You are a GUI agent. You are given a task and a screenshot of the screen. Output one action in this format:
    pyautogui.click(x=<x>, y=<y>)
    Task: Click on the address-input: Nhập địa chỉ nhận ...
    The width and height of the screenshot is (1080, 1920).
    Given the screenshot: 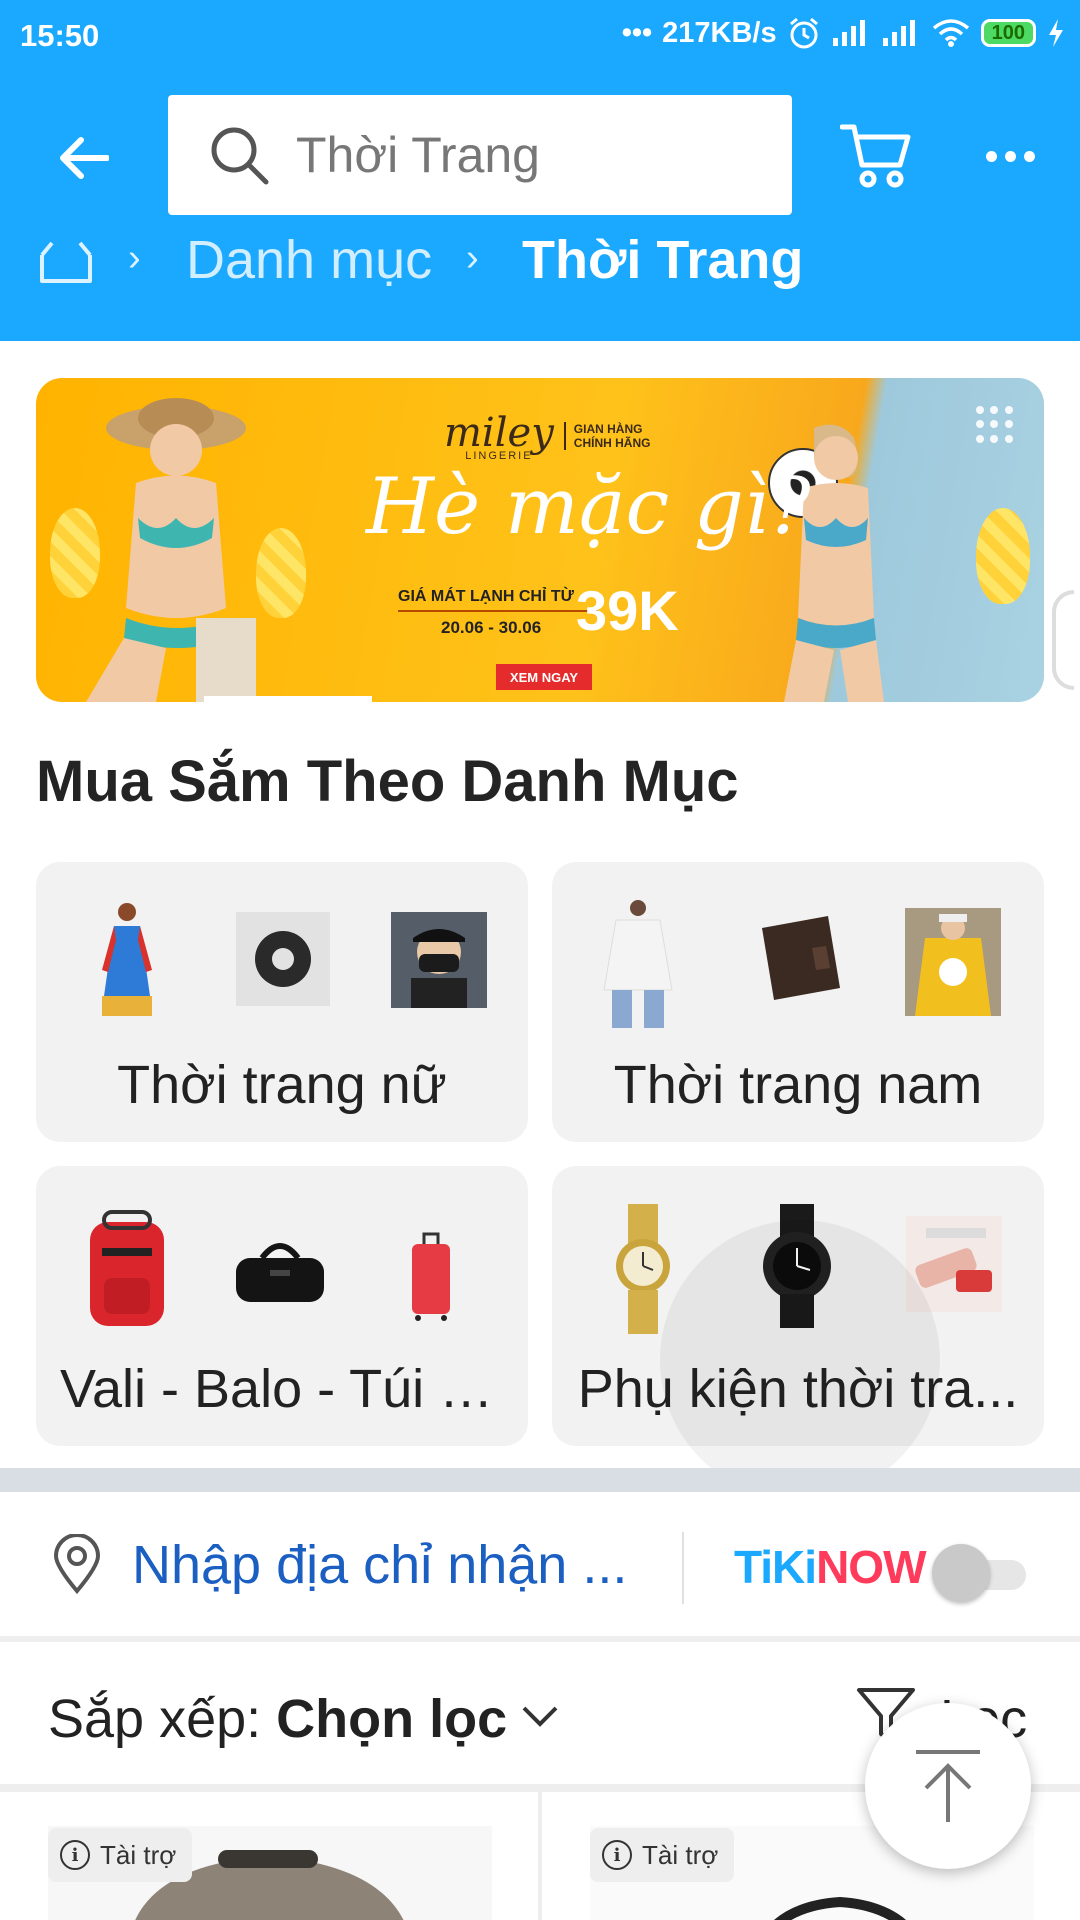 What is the action you would take?
    pyautogui.click(x=379, y=1565)
    